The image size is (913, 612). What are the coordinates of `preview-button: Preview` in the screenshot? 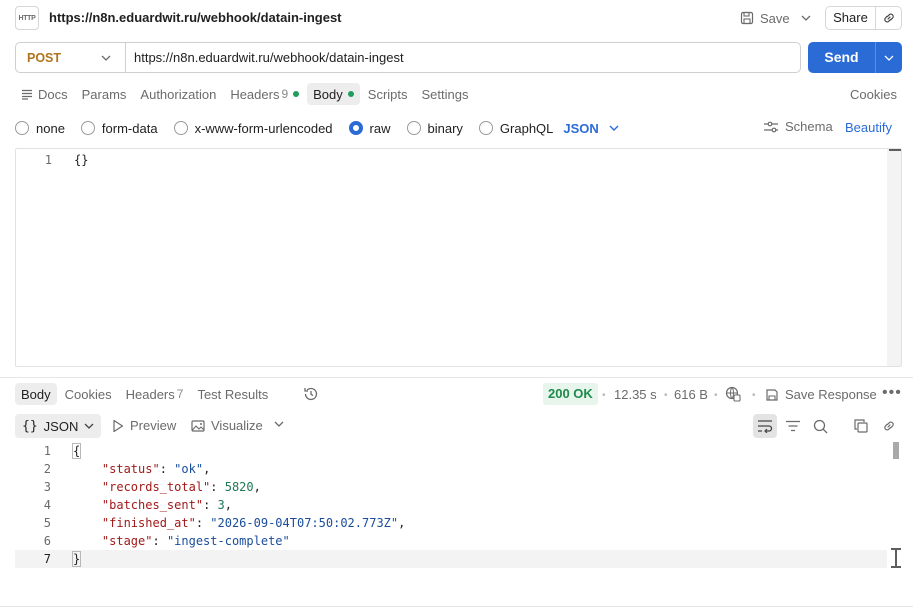 It's located at (144, 425).